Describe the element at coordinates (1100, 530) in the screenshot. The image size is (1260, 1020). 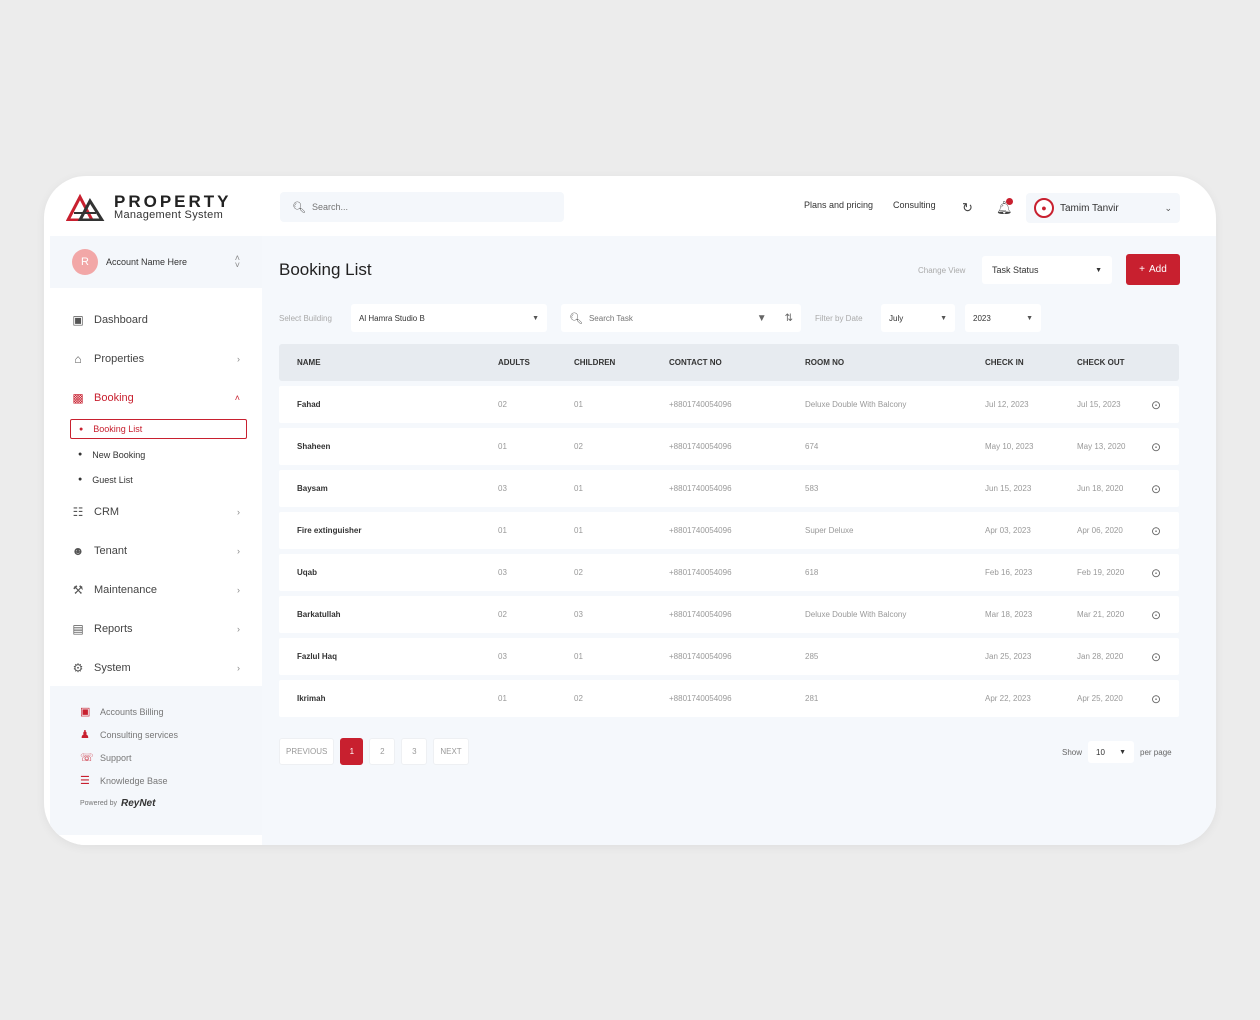
I see `check-out-cell: Apr 06, 2020` at that location.